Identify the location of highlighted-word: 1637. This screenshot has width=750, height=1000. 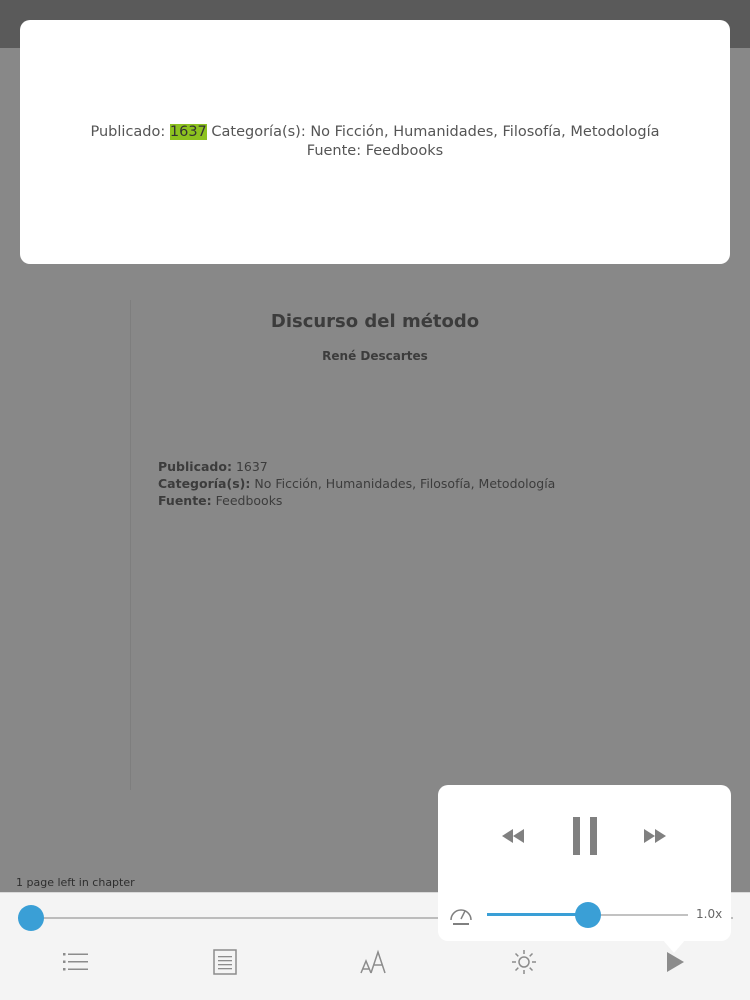
(188, 132).